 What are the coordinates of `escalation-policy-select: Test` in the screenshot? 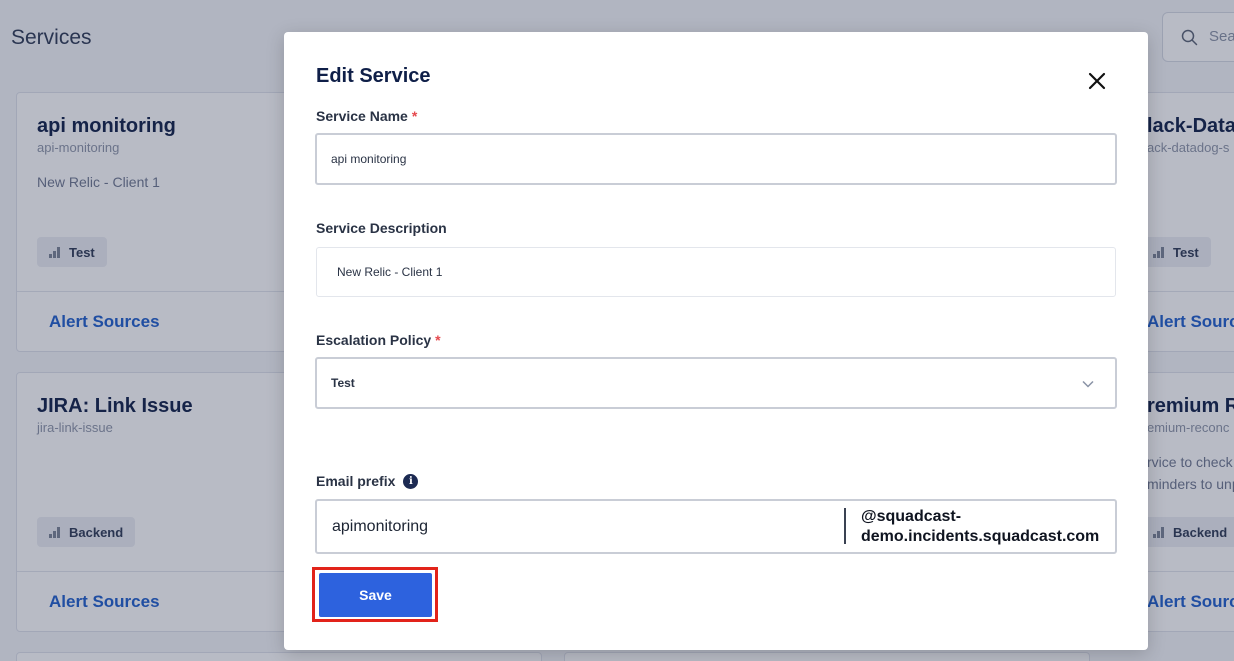 It's located at (716, 383).